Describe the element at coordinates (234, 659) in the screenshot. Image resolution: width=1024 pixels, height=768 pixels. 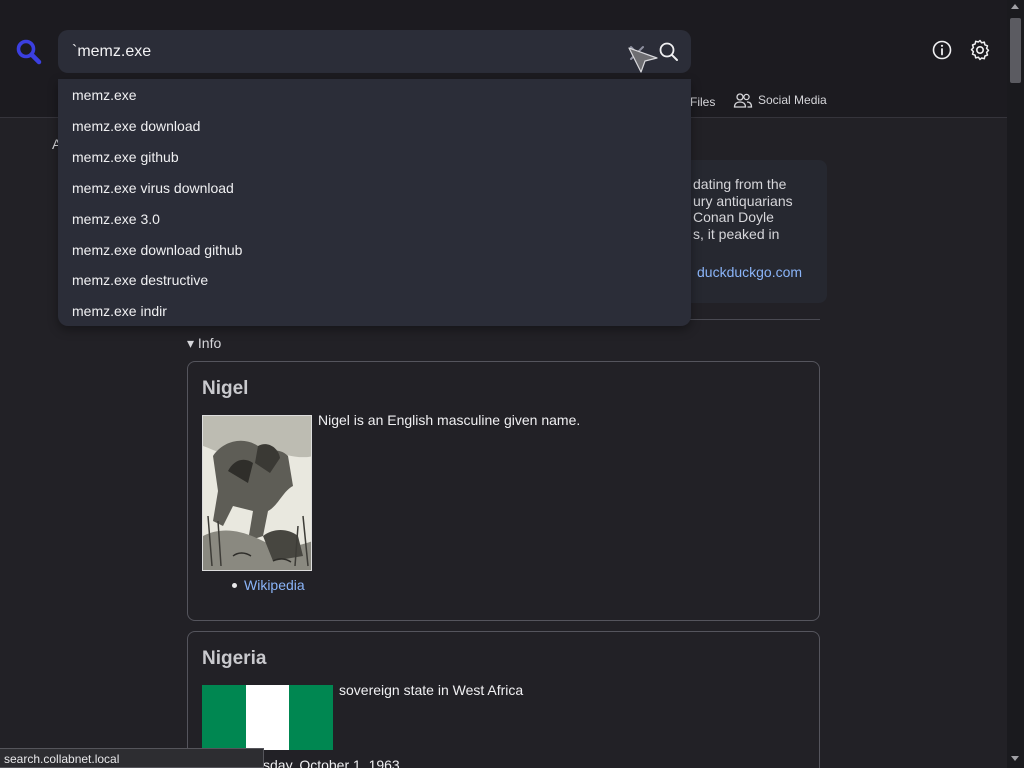
I see `card-title: Nigeria` at that location.